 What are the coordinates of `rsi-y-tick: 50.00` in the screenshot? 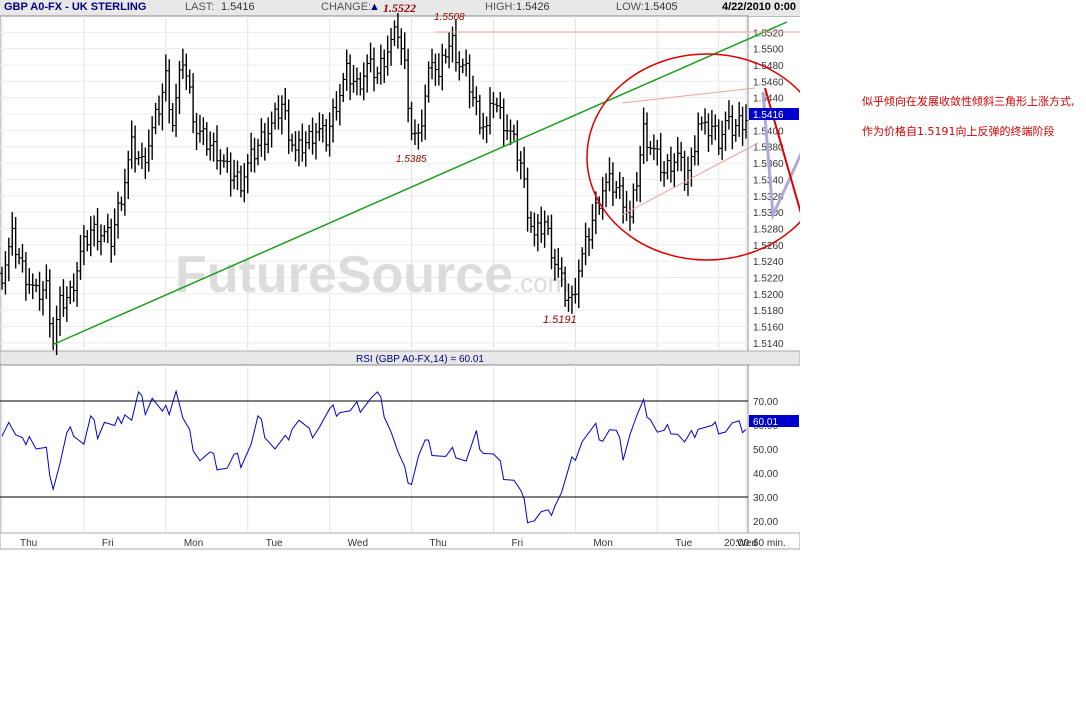 It's located at (765, 450).